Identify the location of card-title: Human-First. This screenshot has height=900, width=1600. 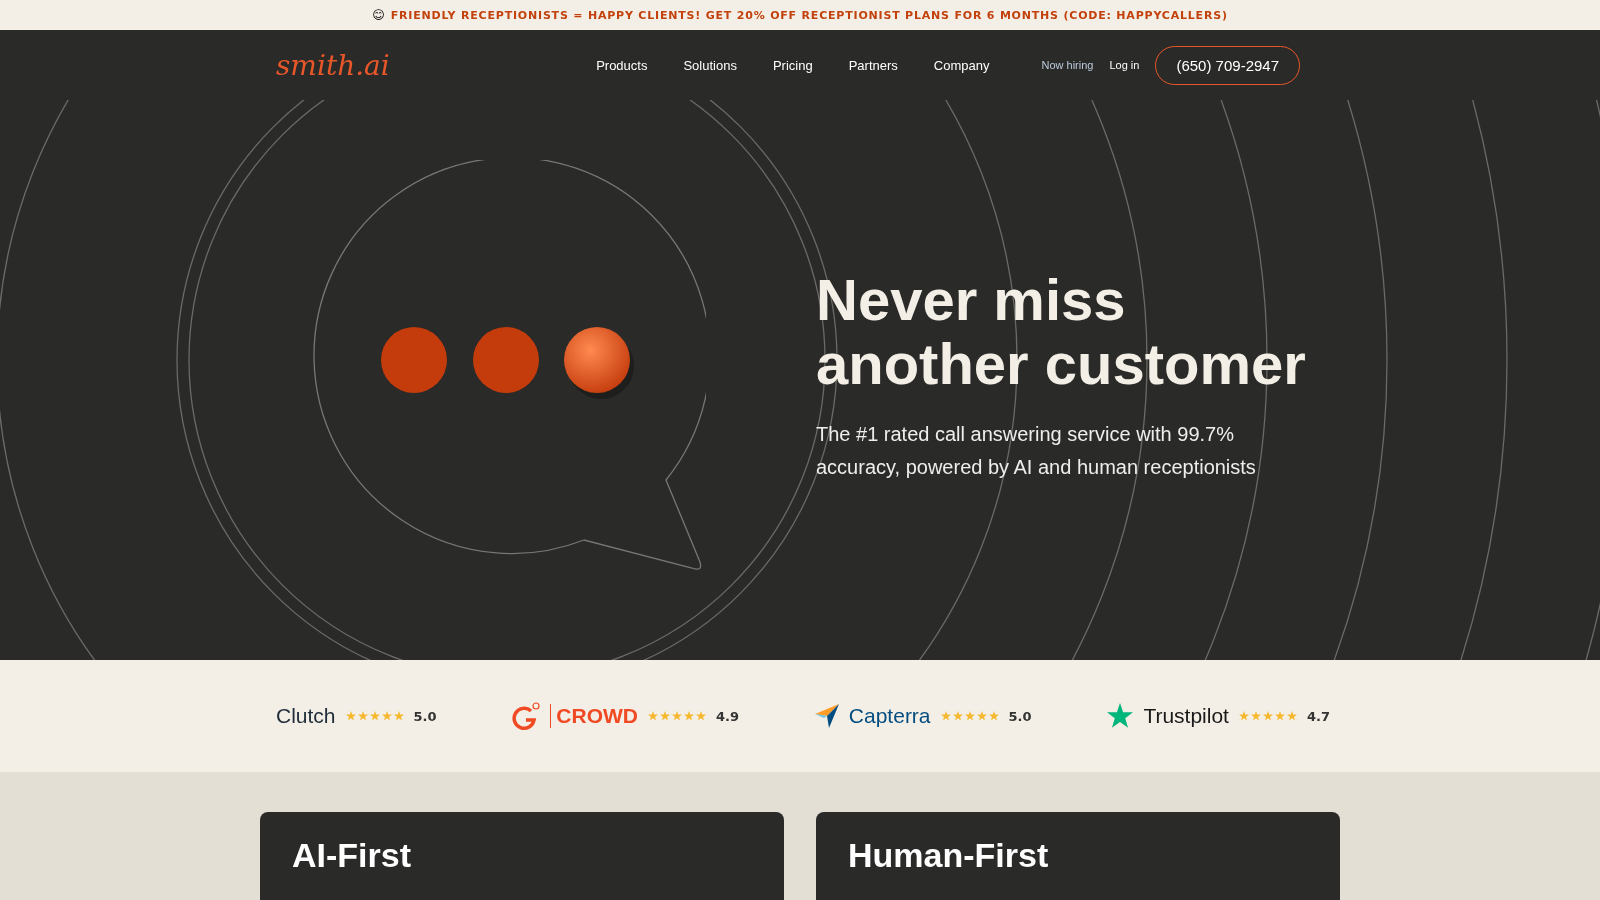
(949, 855).